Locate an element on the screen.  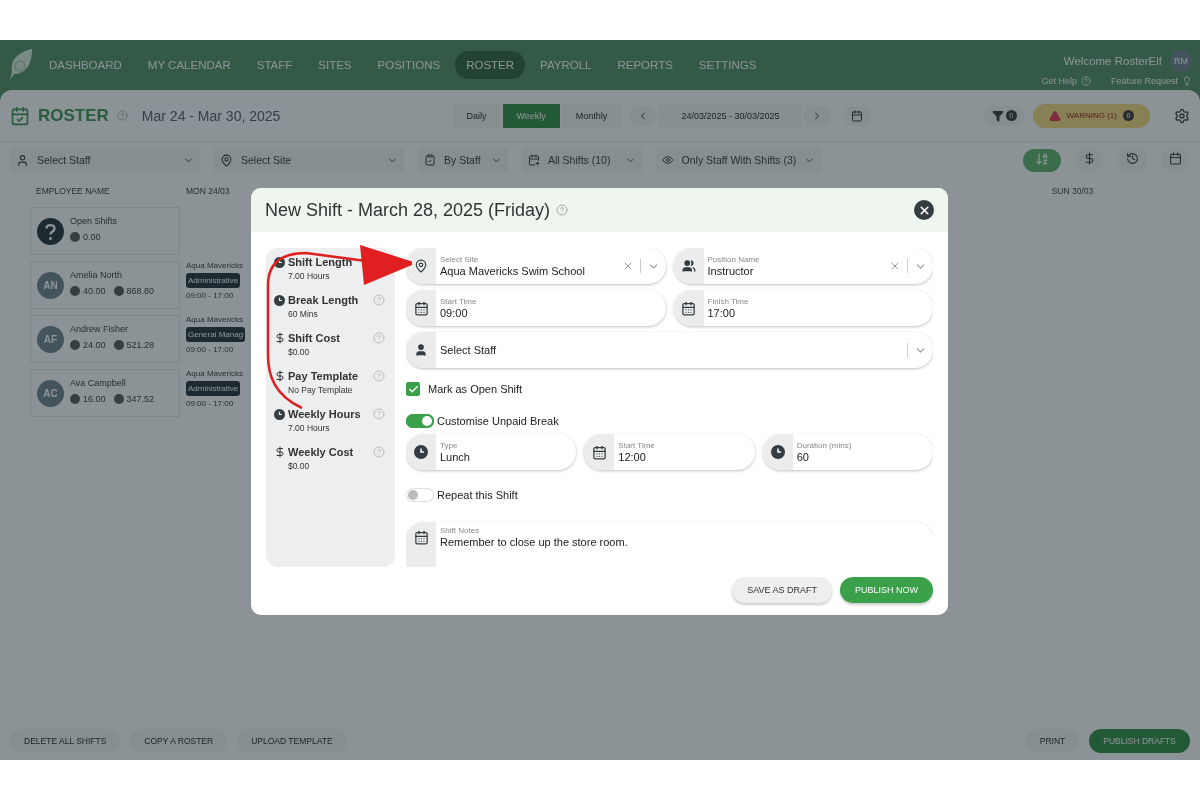
view-tab: Monthly is located at coordinates (591, 115).